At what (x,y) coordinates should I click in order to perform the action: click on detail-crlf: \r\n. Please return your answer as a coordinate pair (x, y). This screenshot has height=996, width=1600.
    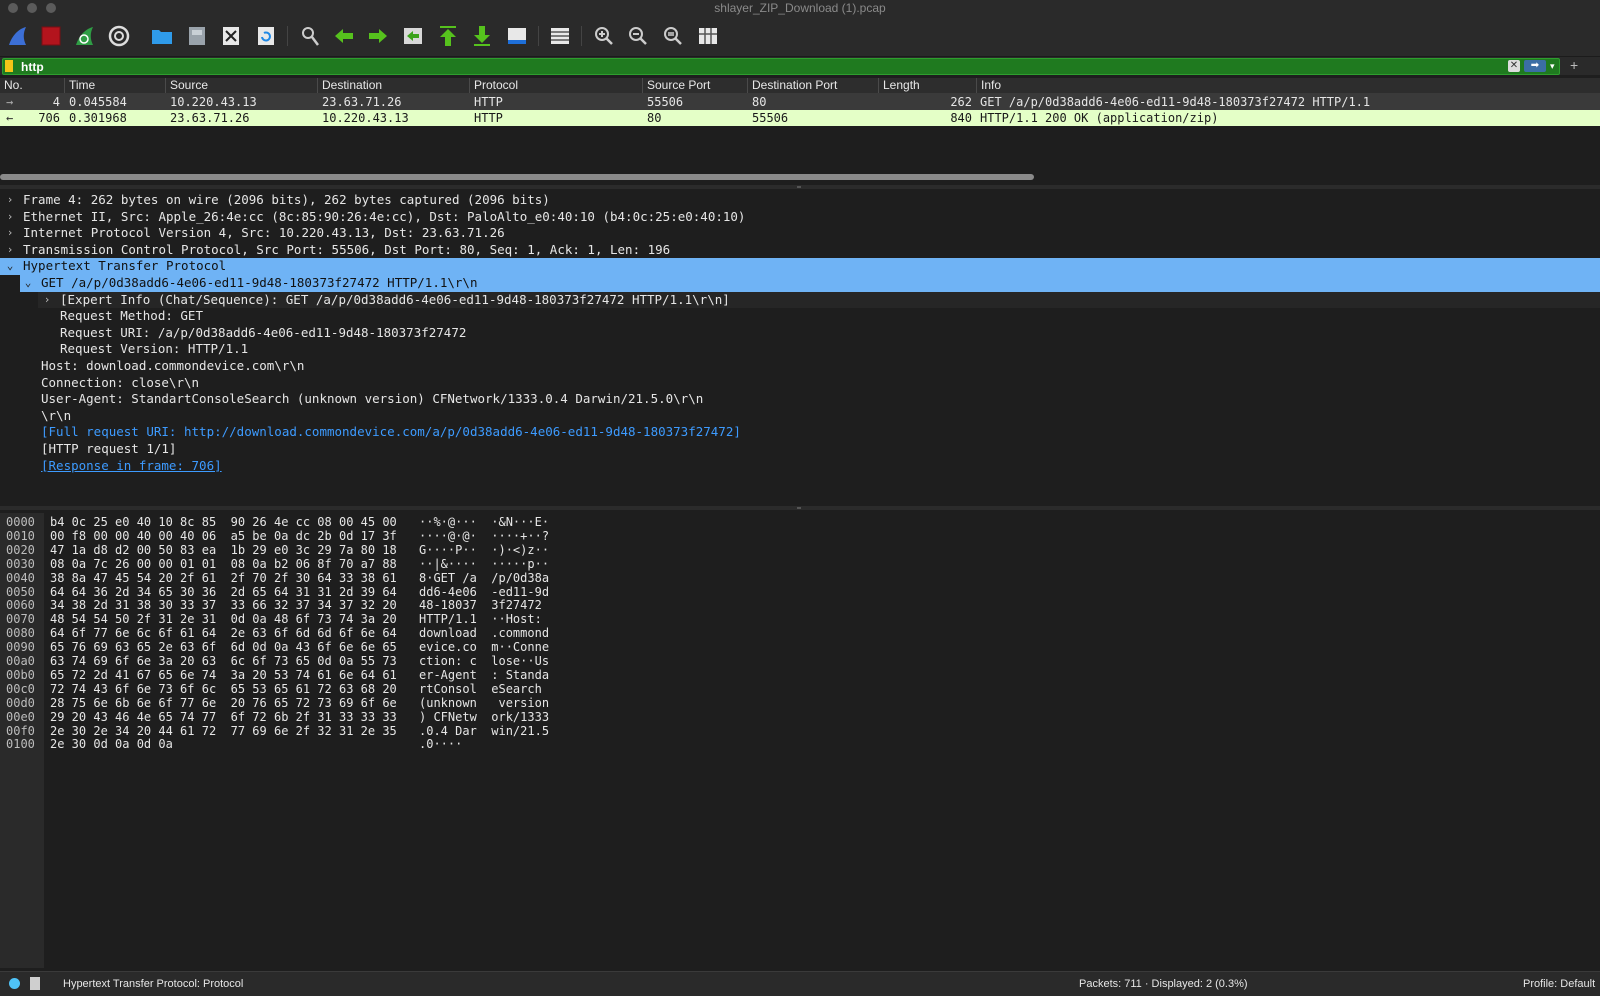
    Looking at the image, I should click on (800, 416).